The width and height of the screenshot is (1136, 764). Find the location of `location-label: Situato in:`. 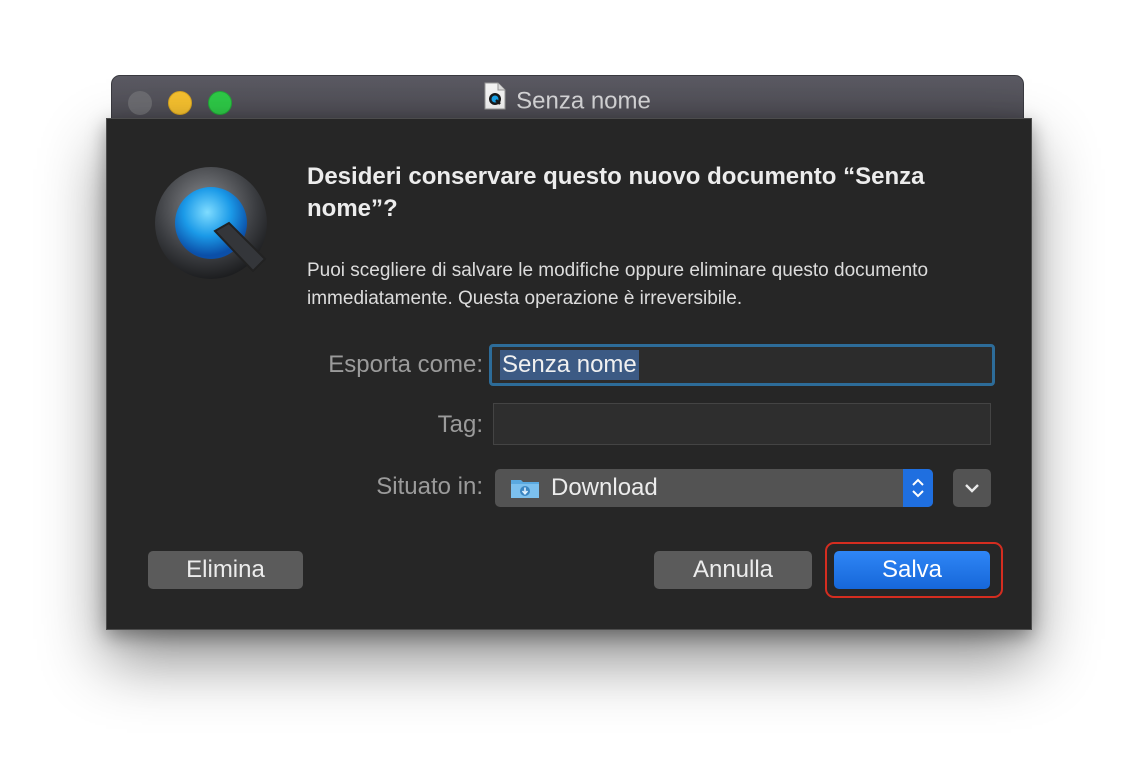

location-label: Situato in: is located at coordinates (429, 486).